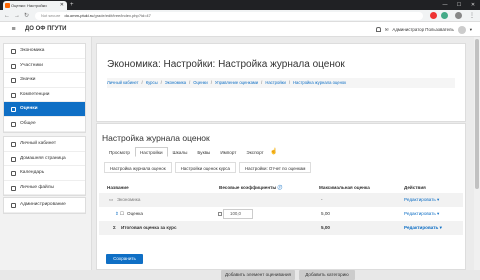 This screenshot has width=480, height=280. I want to click on browser-tab-bar: Оценки: Настройки ✕ + — ☐ ✕, so click(240, 5).